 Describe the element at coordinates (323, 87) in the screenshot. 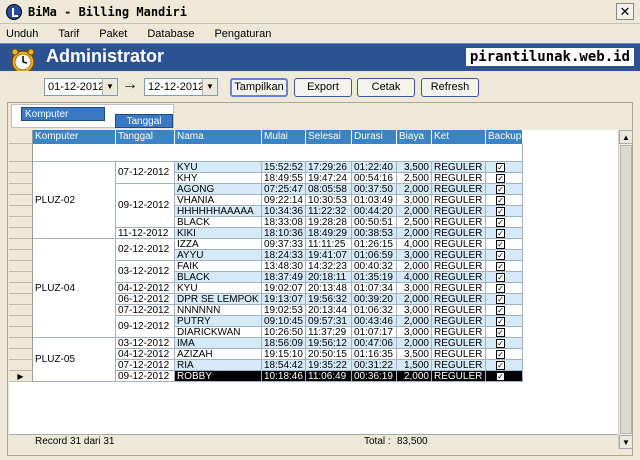

I see `export-button: Export` at that location.